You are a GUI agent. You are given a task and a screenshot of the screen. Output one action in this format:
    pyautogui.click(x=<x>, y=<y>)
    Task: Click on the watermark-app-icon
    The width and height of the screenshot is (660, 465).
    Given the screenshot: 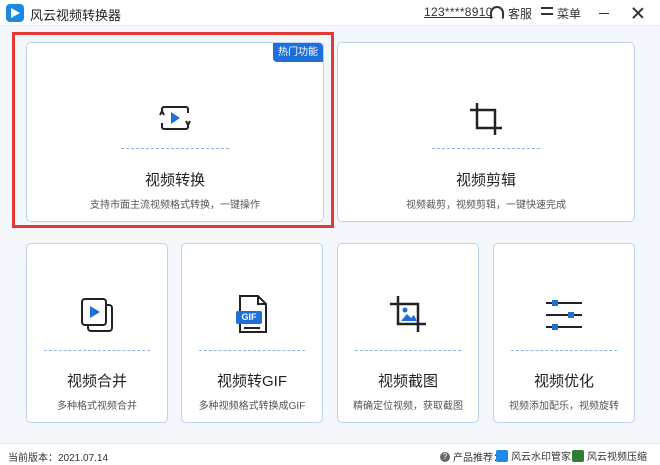 What is the action you would take?
    pyautogui.click(x=502, y=455)
    